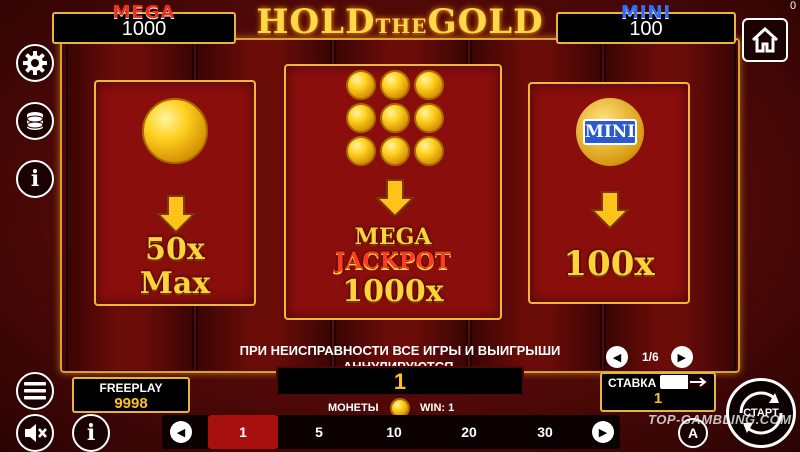 The height and width of the screenshot is (452, 800). I want to click on home-button, so click(765, 40).